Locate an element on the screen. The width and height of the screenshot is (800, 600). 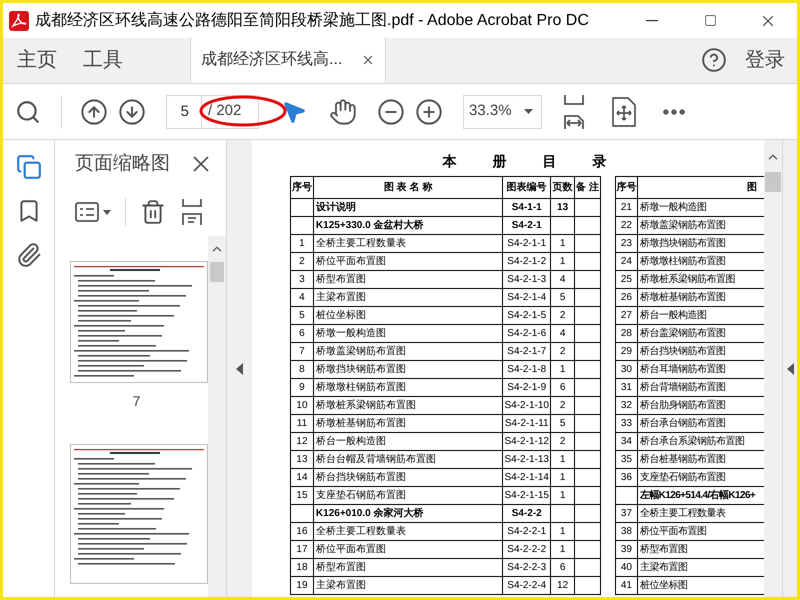
table-cell: 28 is located at coordinates (627, 334).